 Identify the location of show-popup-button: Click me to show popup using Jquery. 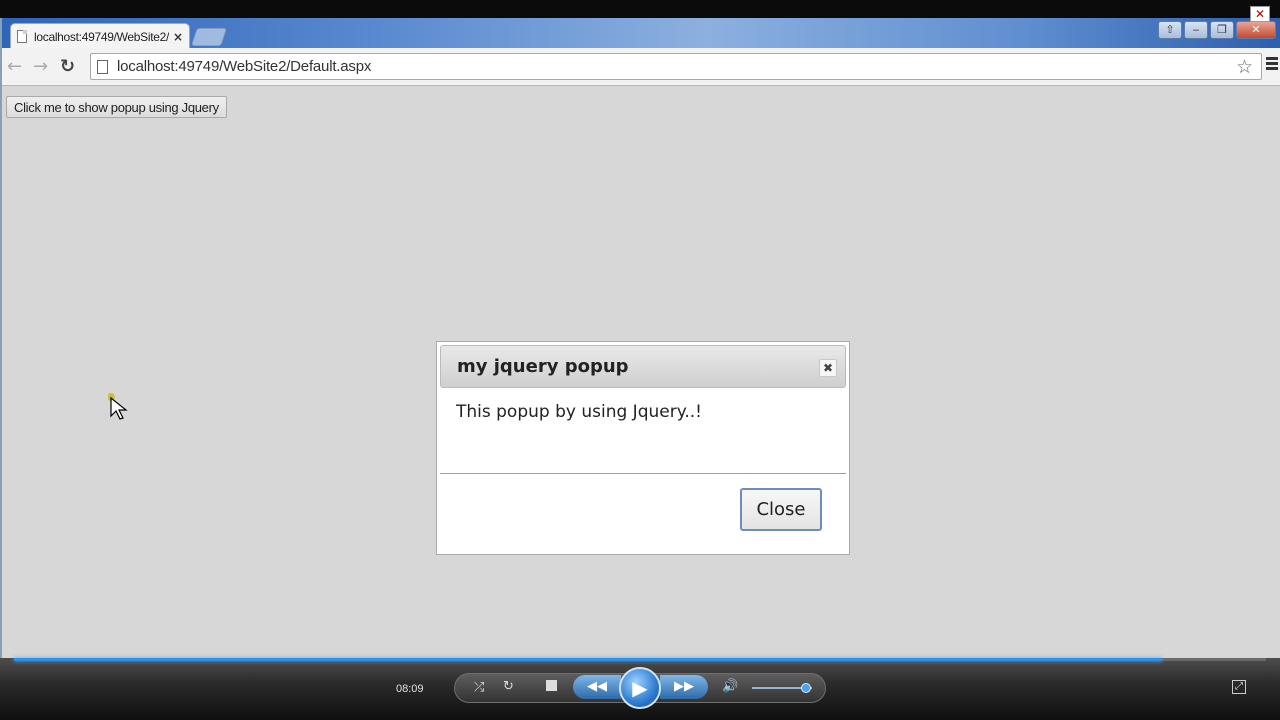
(116, 107).